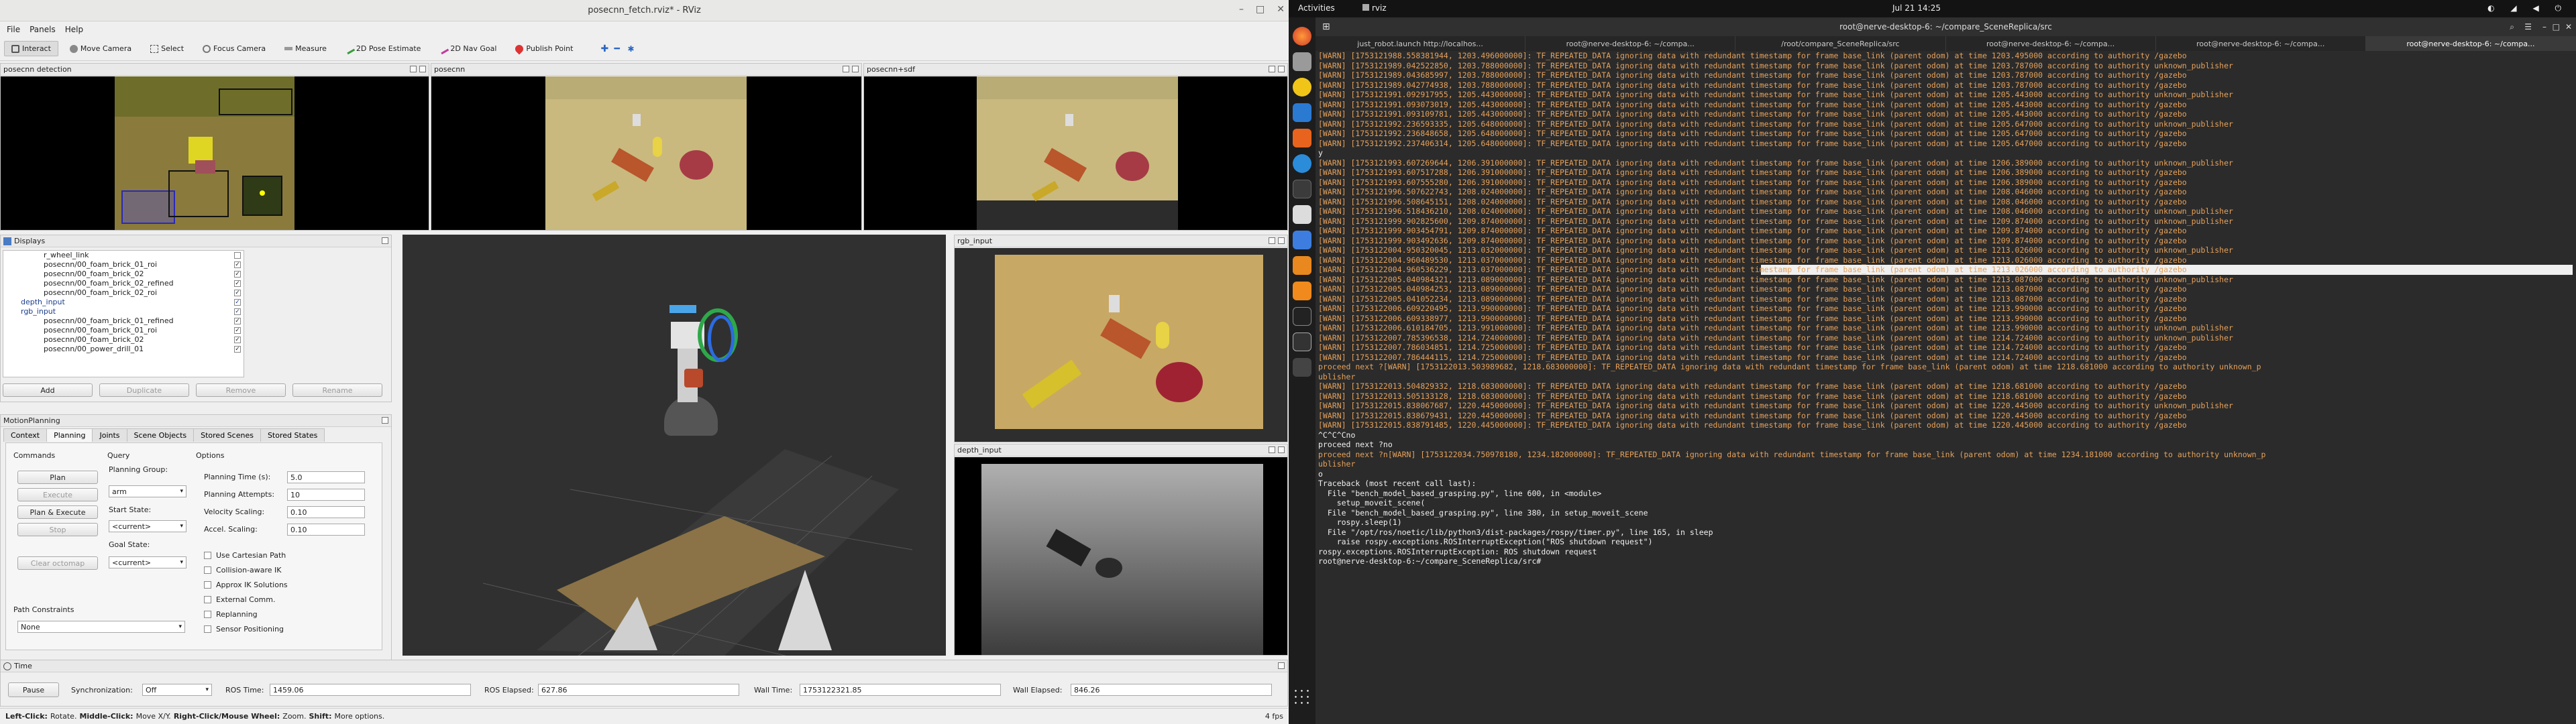  I want to click on replanning-checkbox, so click(207, 614).